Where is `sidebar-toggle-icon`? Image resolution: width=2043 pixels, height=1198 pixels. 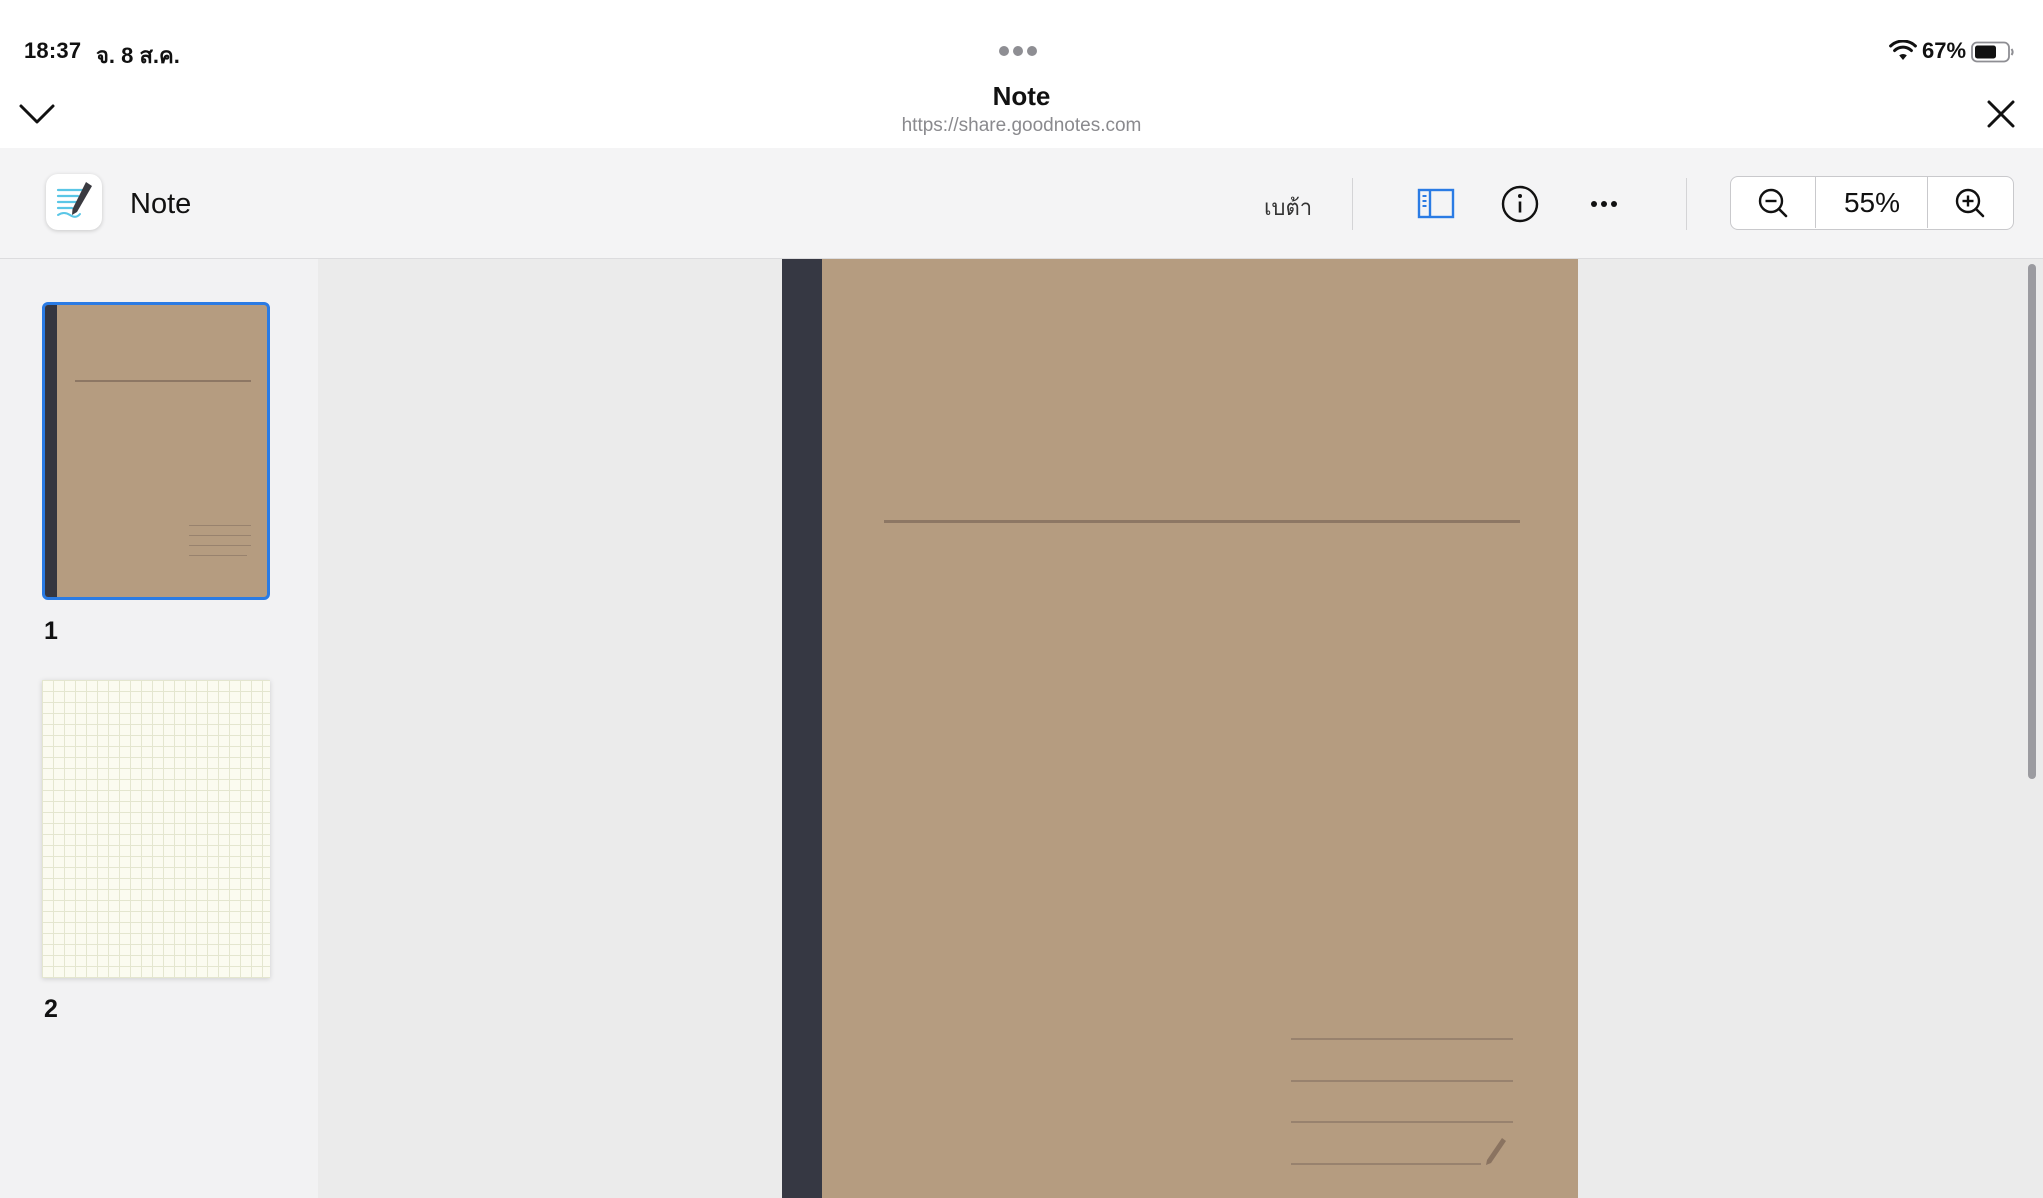 sidebar-toggle-icon is located at coordinates (1436, 204).